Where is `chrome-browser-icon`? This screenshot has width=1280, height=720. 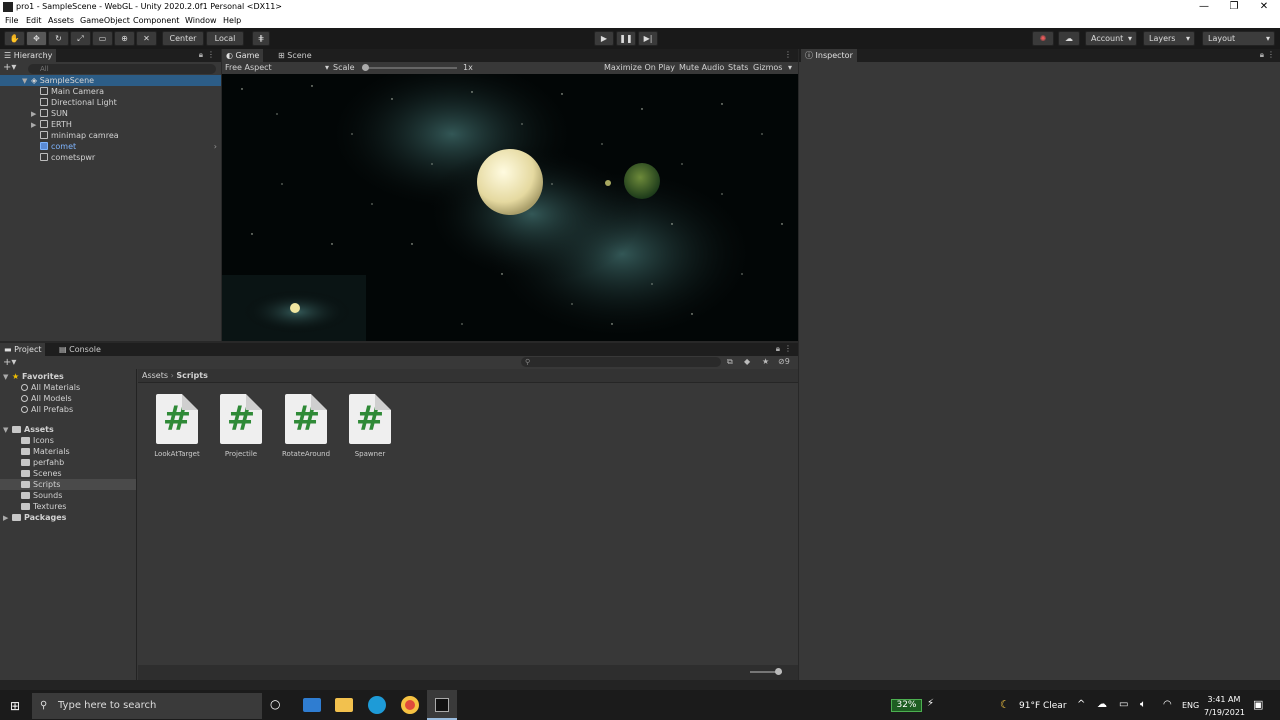
chrome-browser-icon is located at coordinates (410, 705).